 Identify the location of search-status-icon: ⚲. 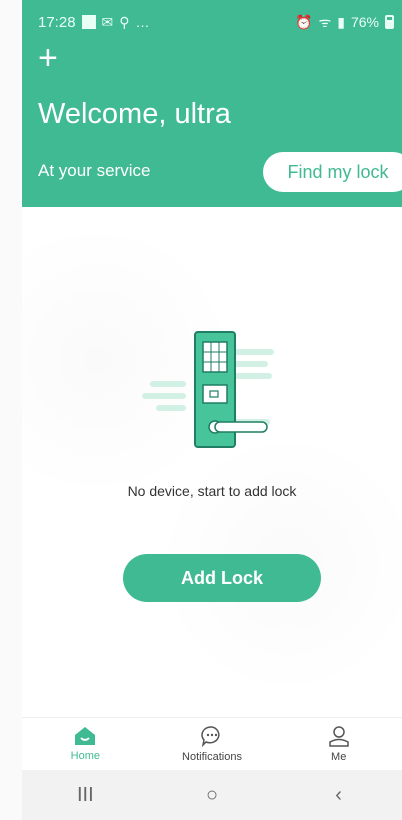
(124, 21).